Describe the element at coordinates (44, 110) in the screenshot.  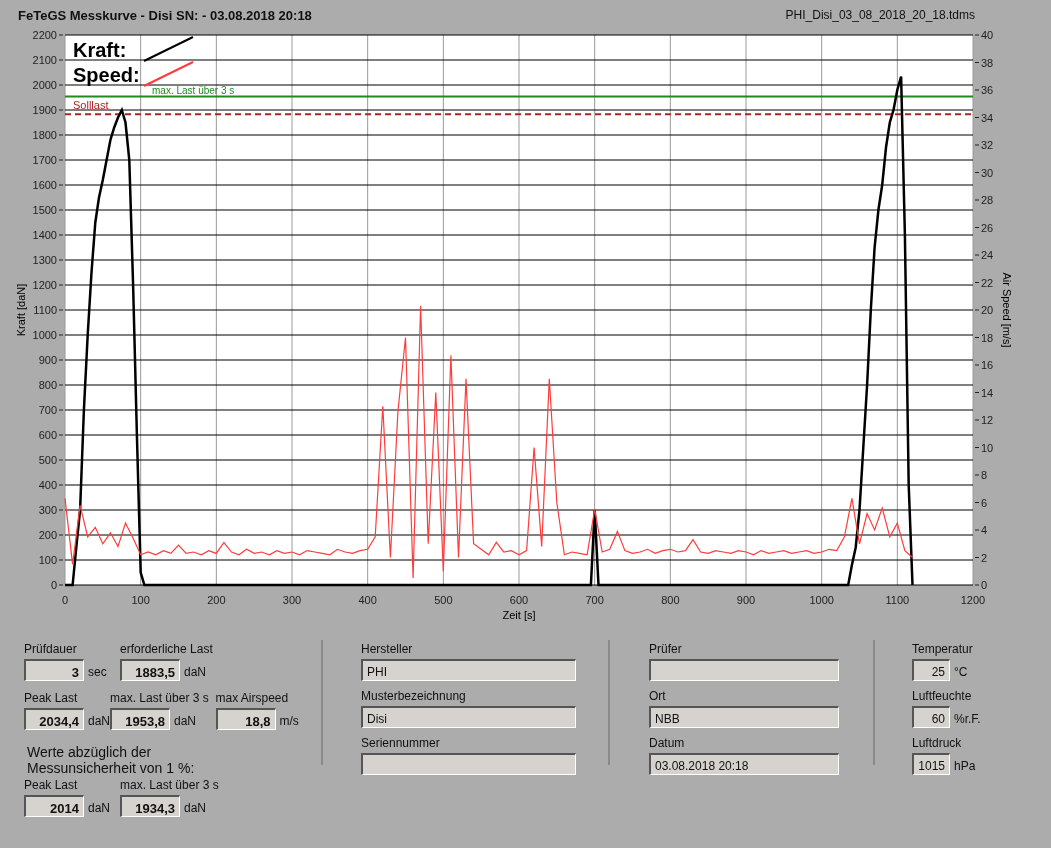
I see `axis-label: 1900` at that location.